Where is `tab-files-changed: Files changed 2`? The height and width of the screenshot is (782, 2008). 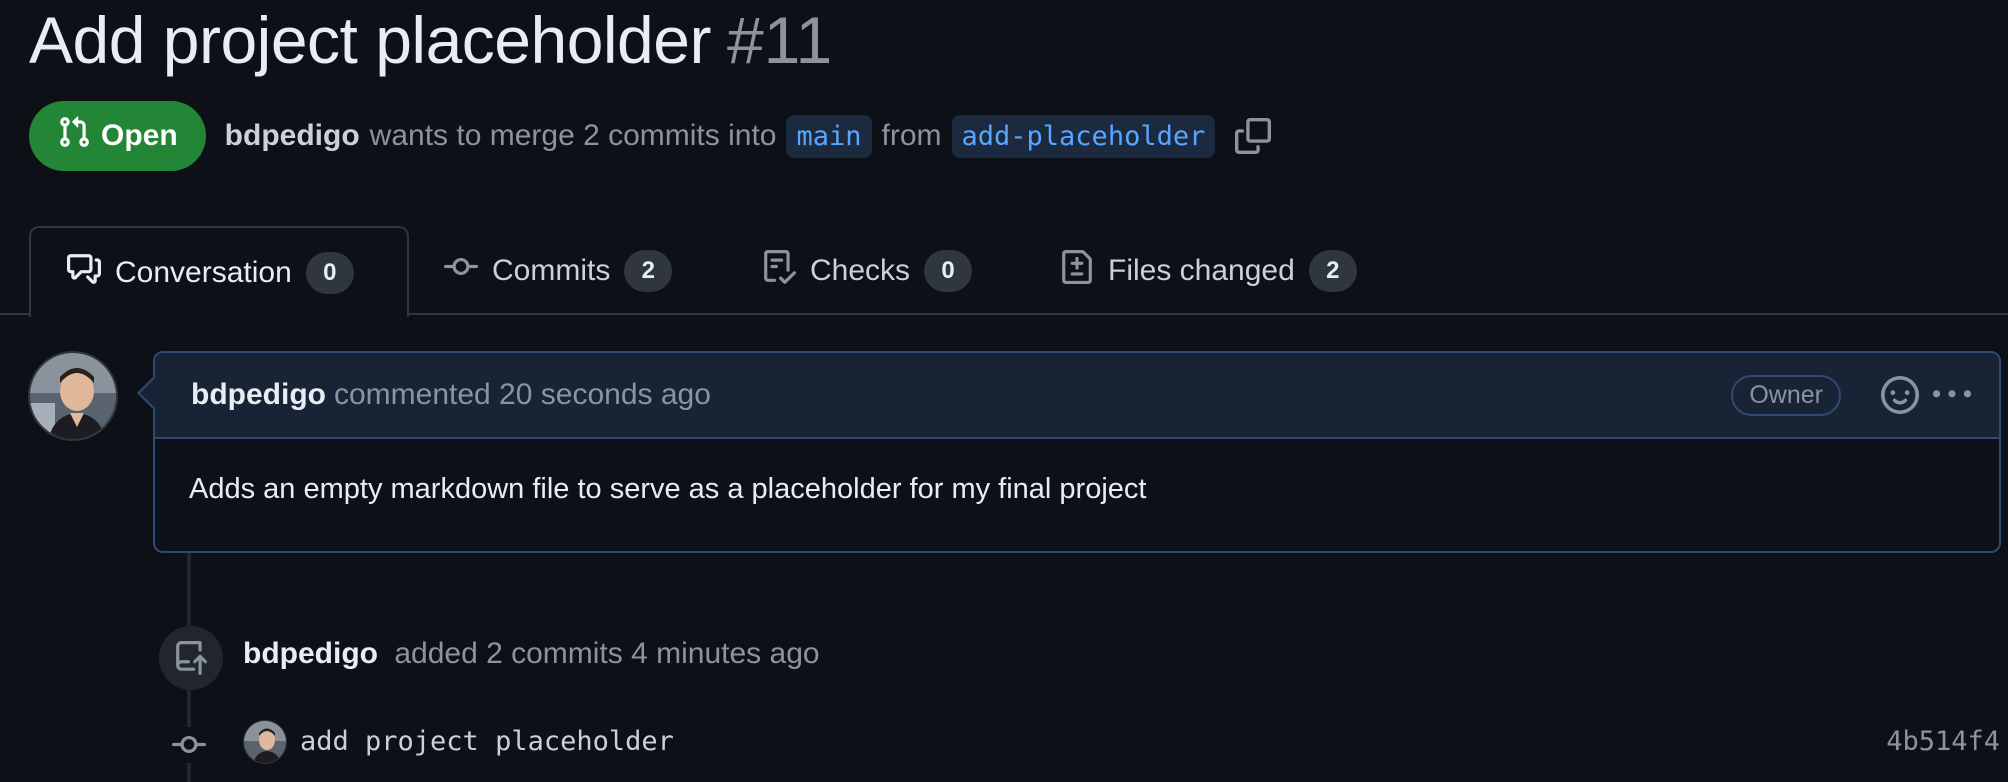 tab-files-changed: Files changed 2 is located at coordinates (1208, 270).